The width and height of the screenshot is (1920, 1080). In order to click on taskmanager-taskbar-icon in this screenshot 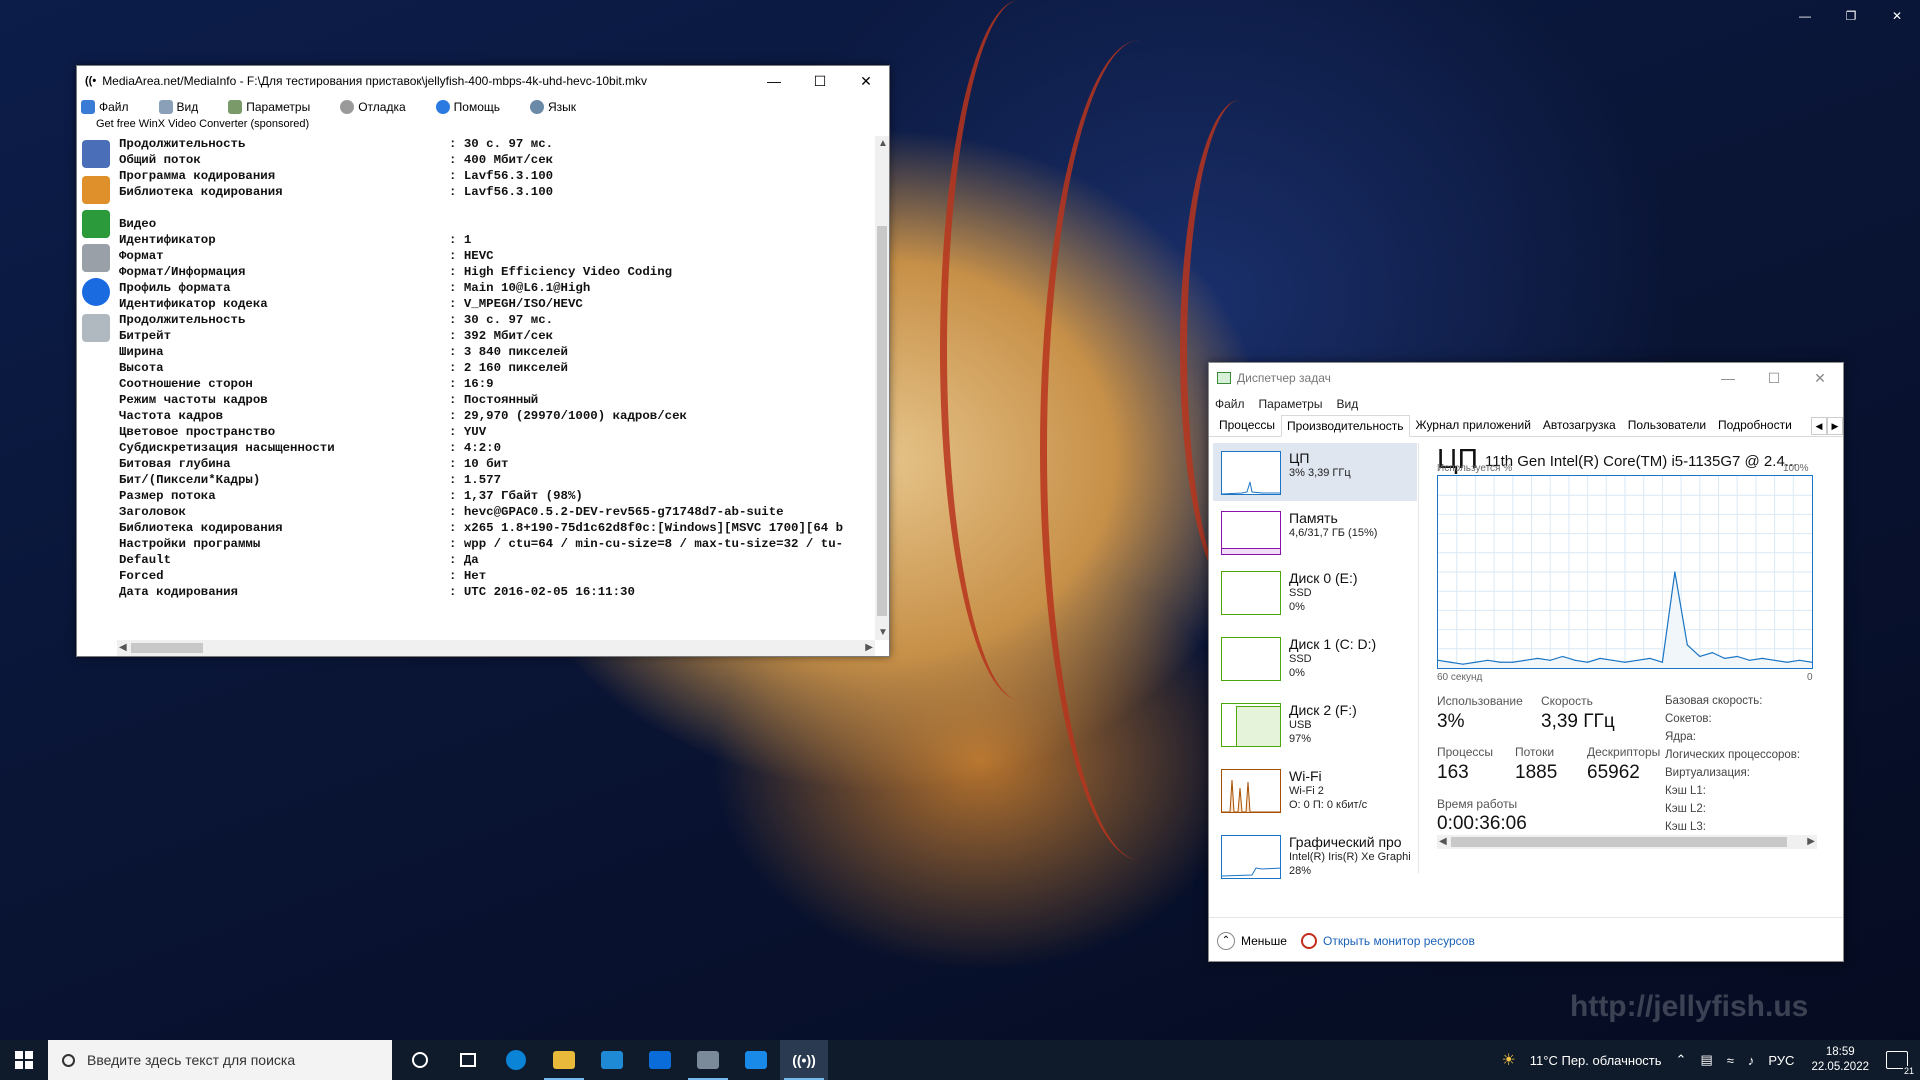, I will do `click(708, 1060)`.